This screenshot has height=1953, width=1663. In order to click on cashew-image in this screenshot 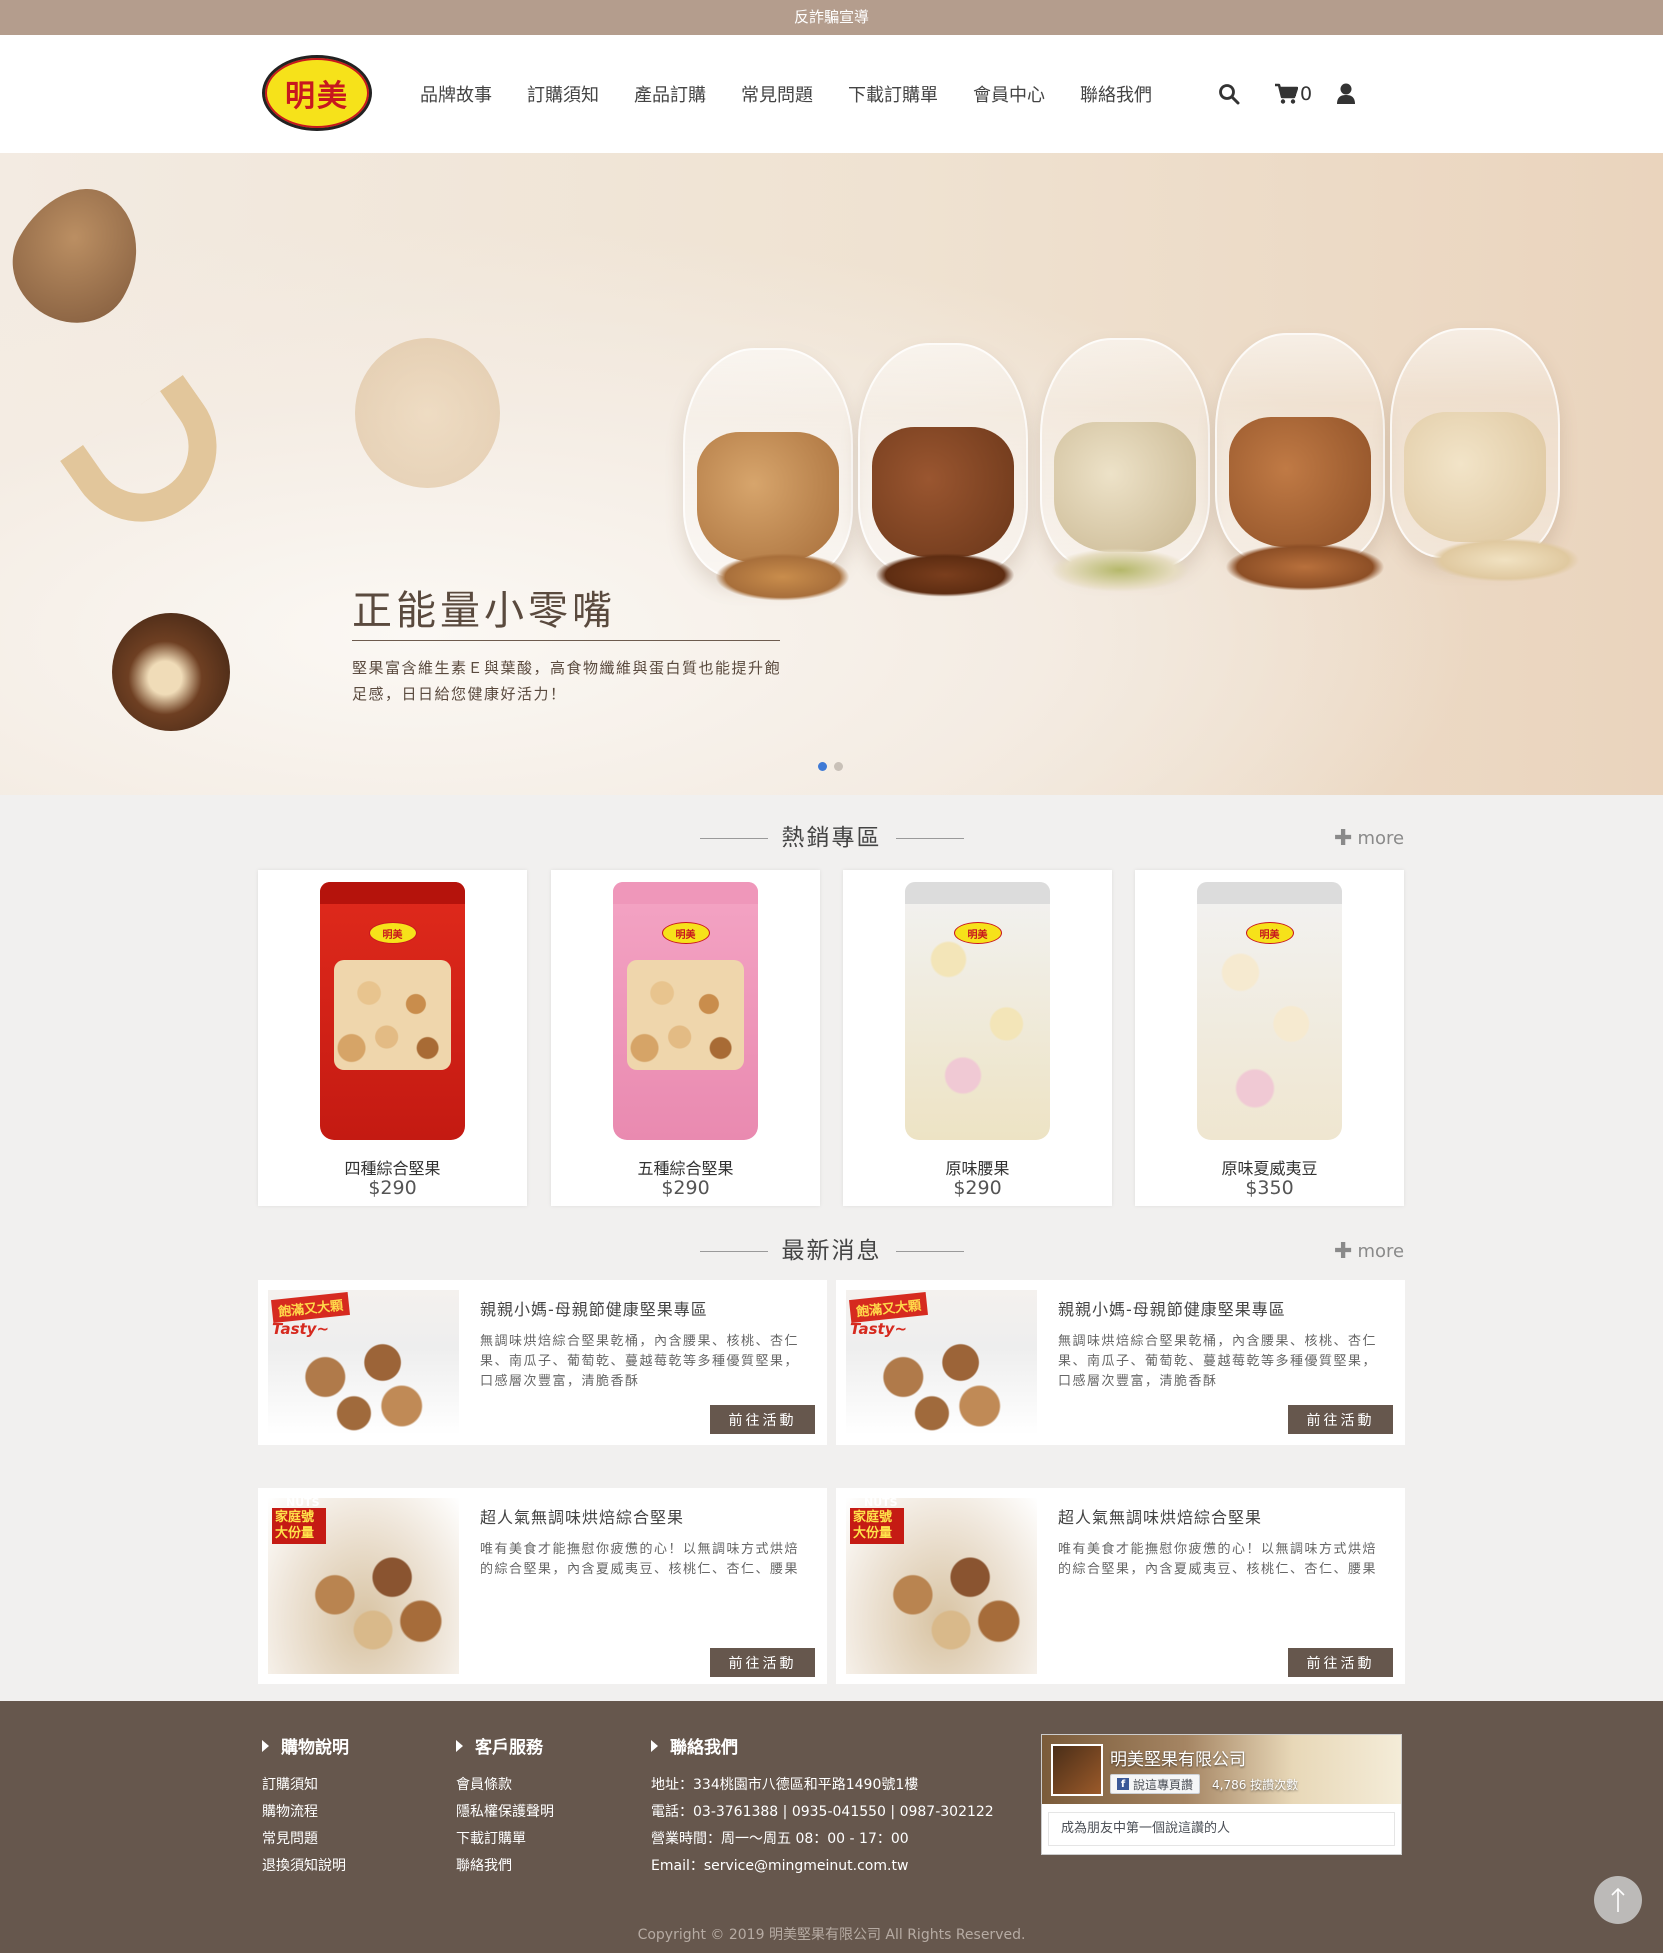, I will do `click(153, 463)`.